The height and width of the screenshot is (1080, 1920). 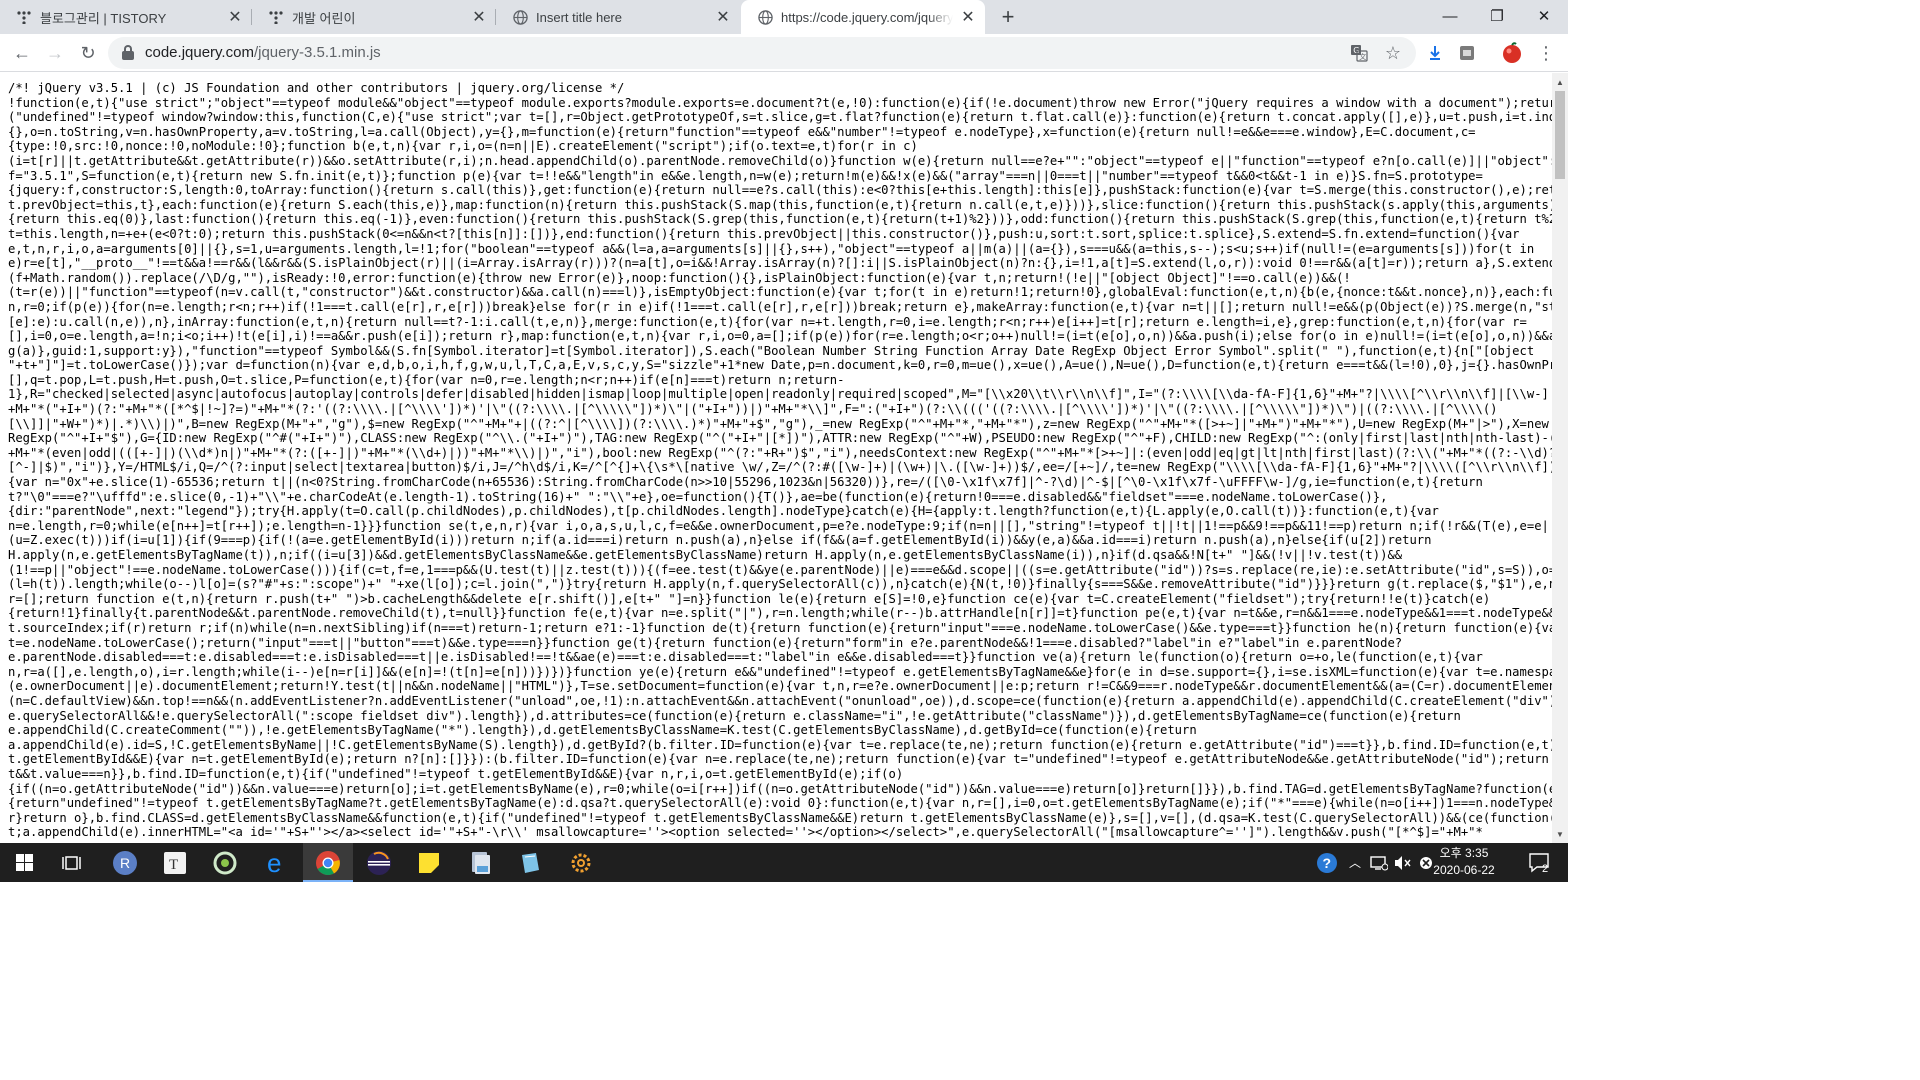 I want to click on download-extension-icon, so click(x=1435, y=53).